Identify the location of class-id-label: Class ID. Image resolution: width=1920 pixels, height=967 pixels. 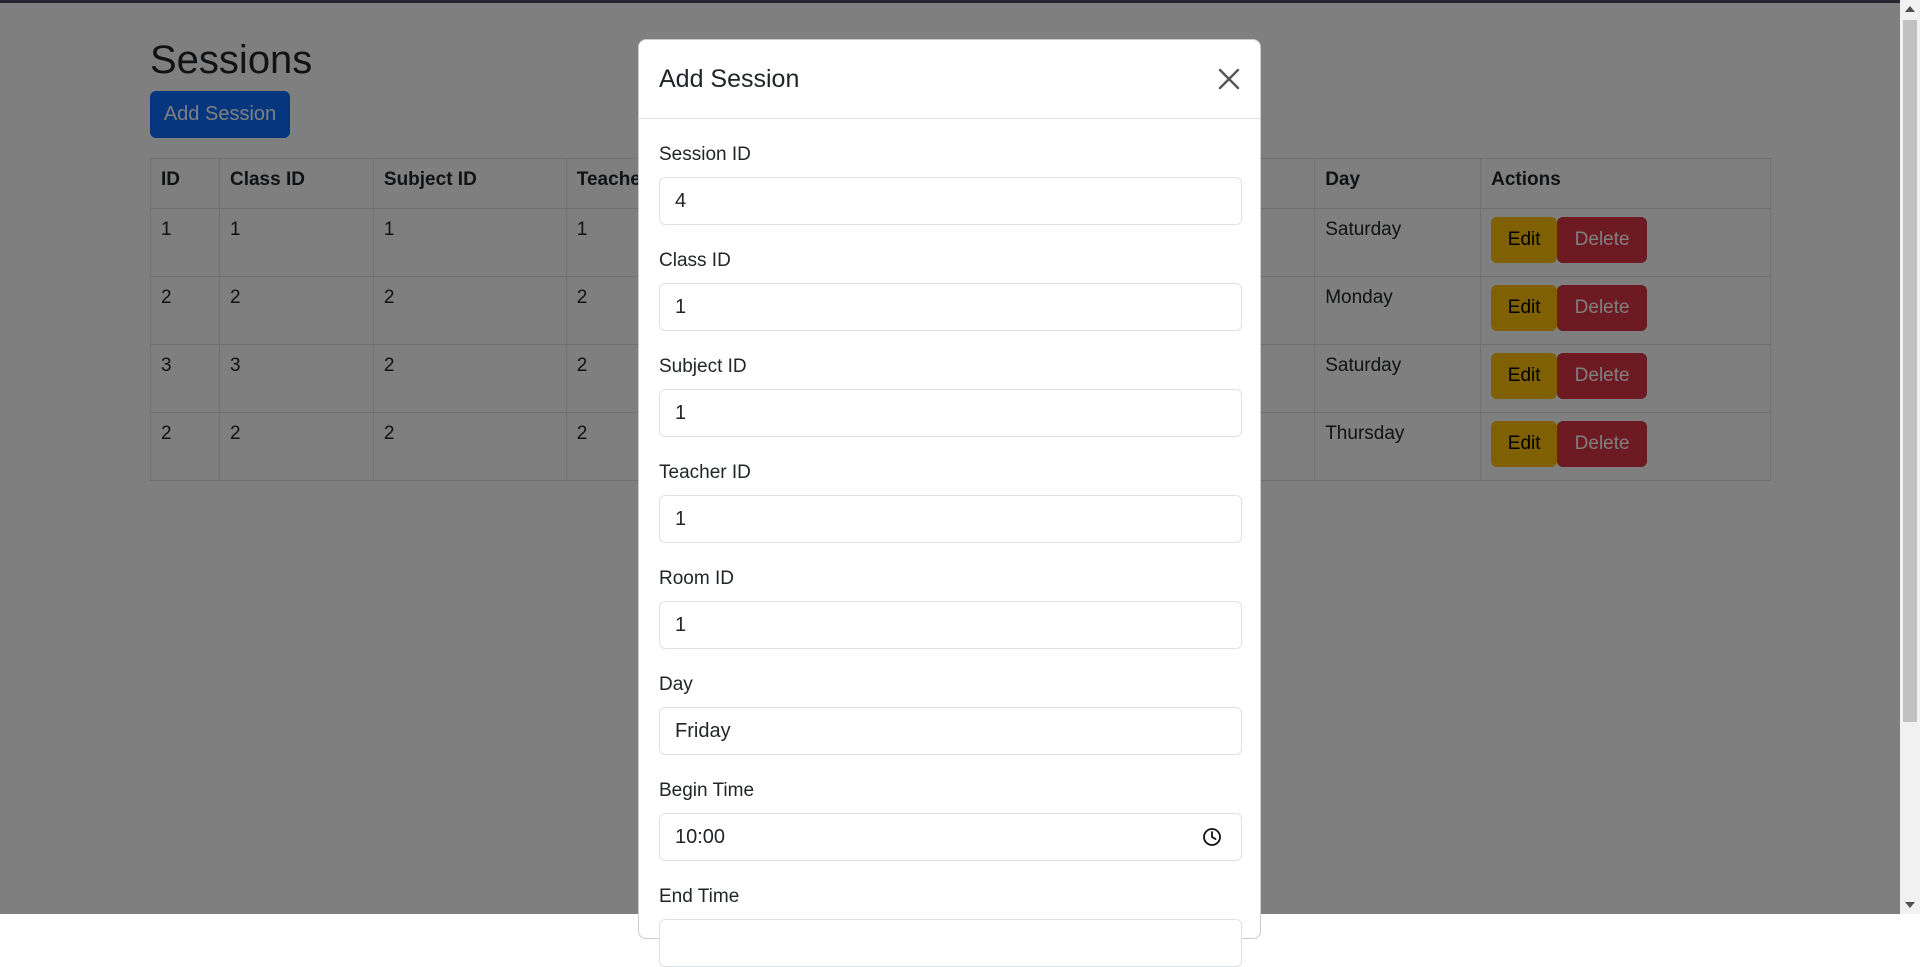
(695, 260).